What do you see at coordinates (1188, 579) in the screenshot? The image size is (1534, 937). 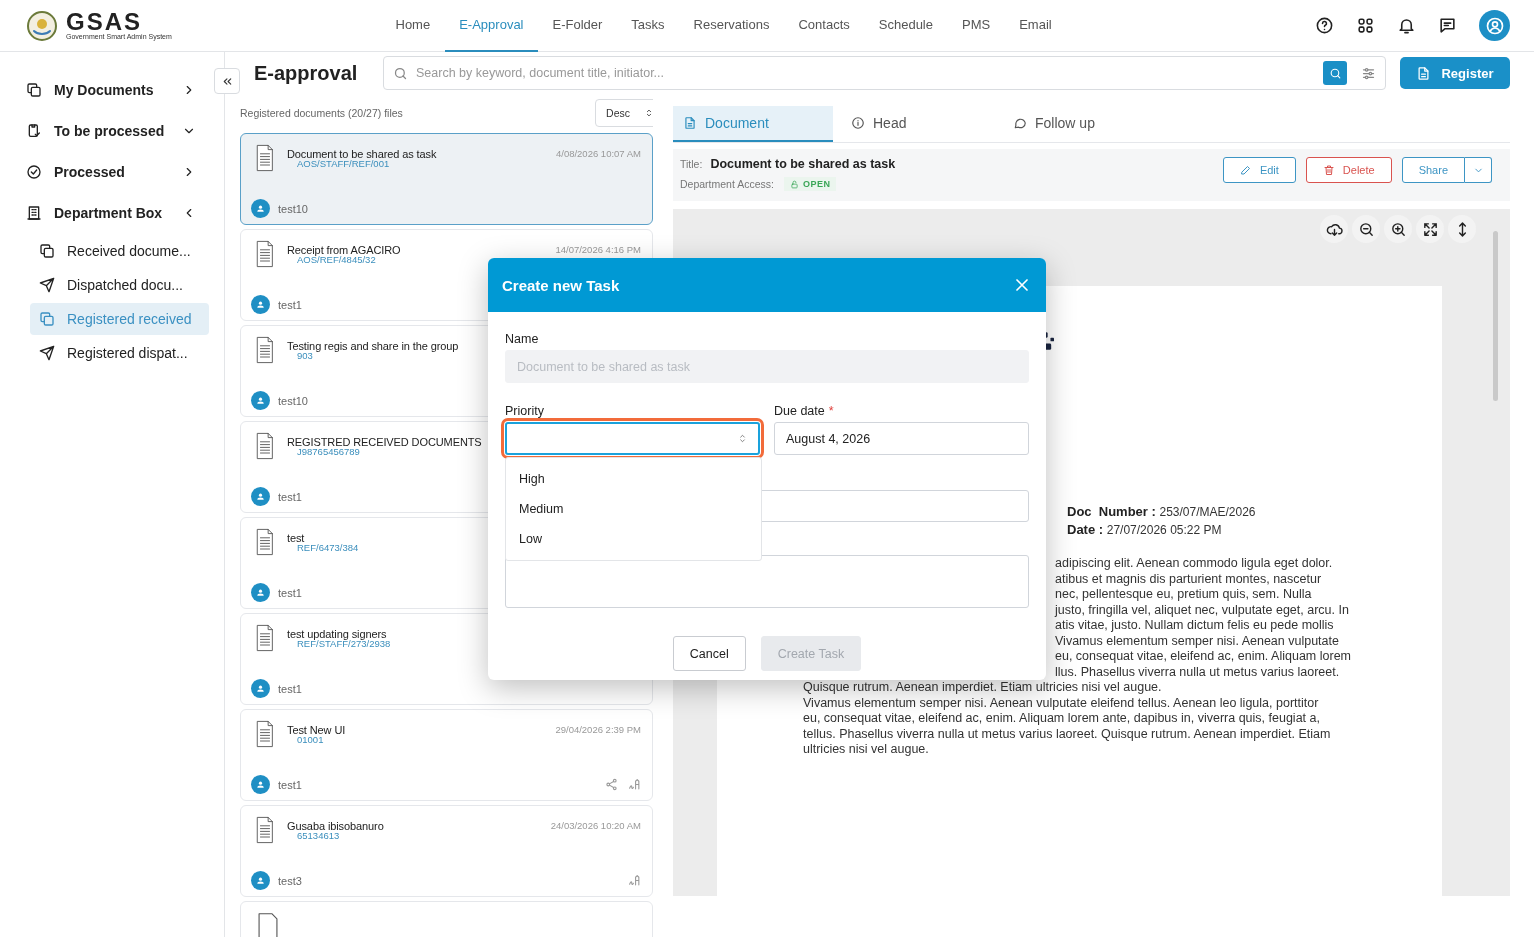 I see `body-text-line: atibus et magnis dis parturient montes, nascetur` at bounding box center [1188, 579].